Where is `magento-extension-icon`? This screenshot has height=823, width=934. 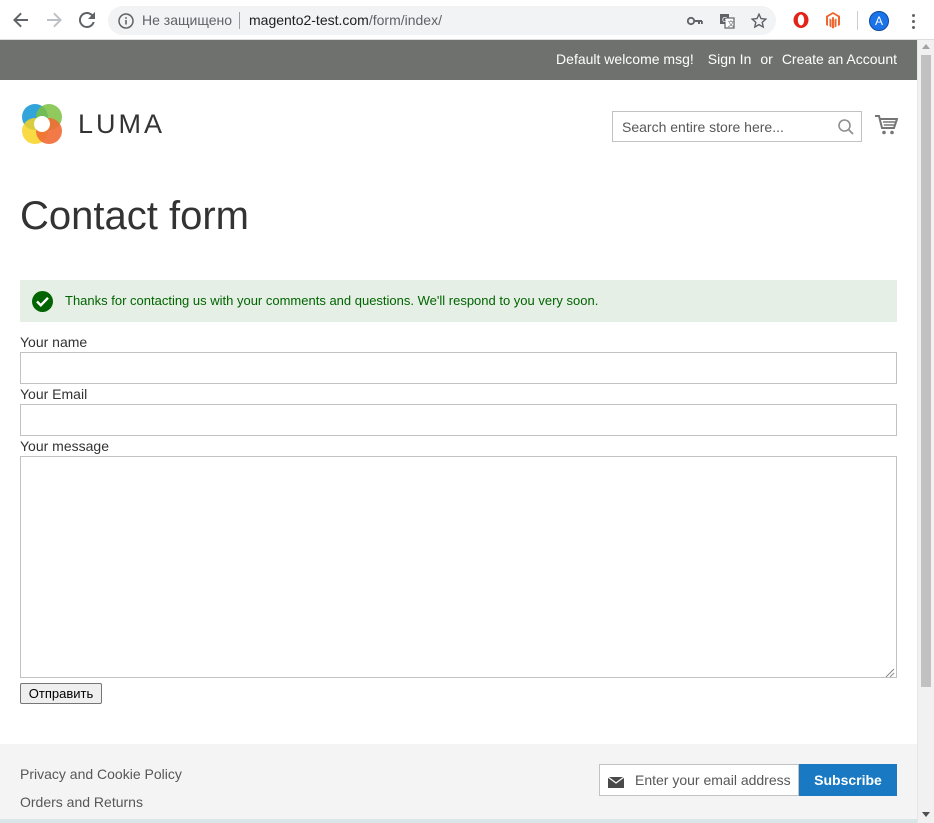 magento-extension-icon is located at coordinates (833, 20).